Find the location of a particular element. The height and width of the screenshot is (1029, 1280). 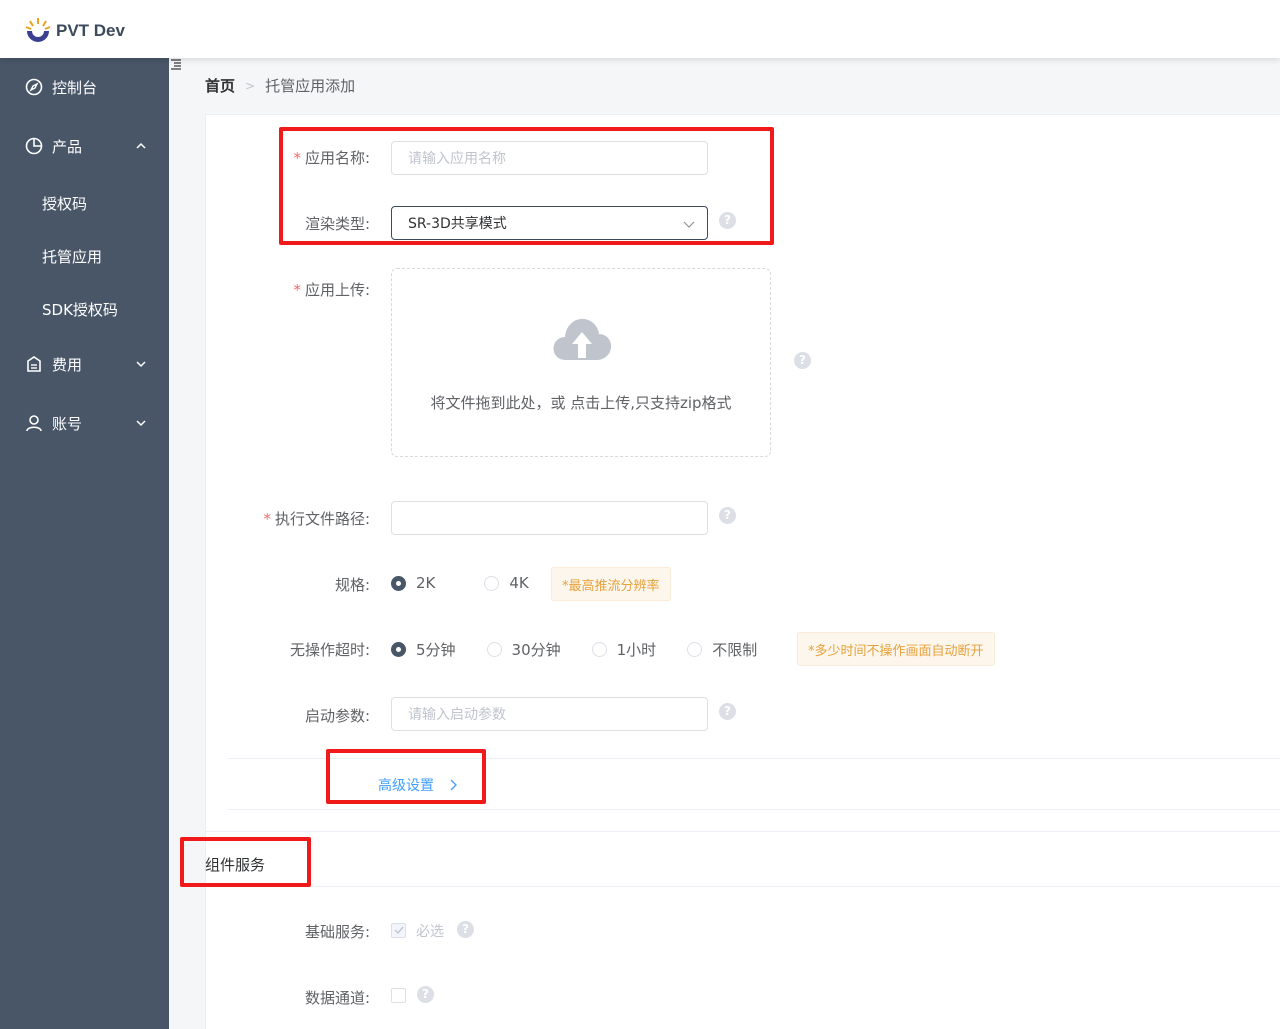

sidebar-item-product: 产品 is located at coordinates (84, 146).